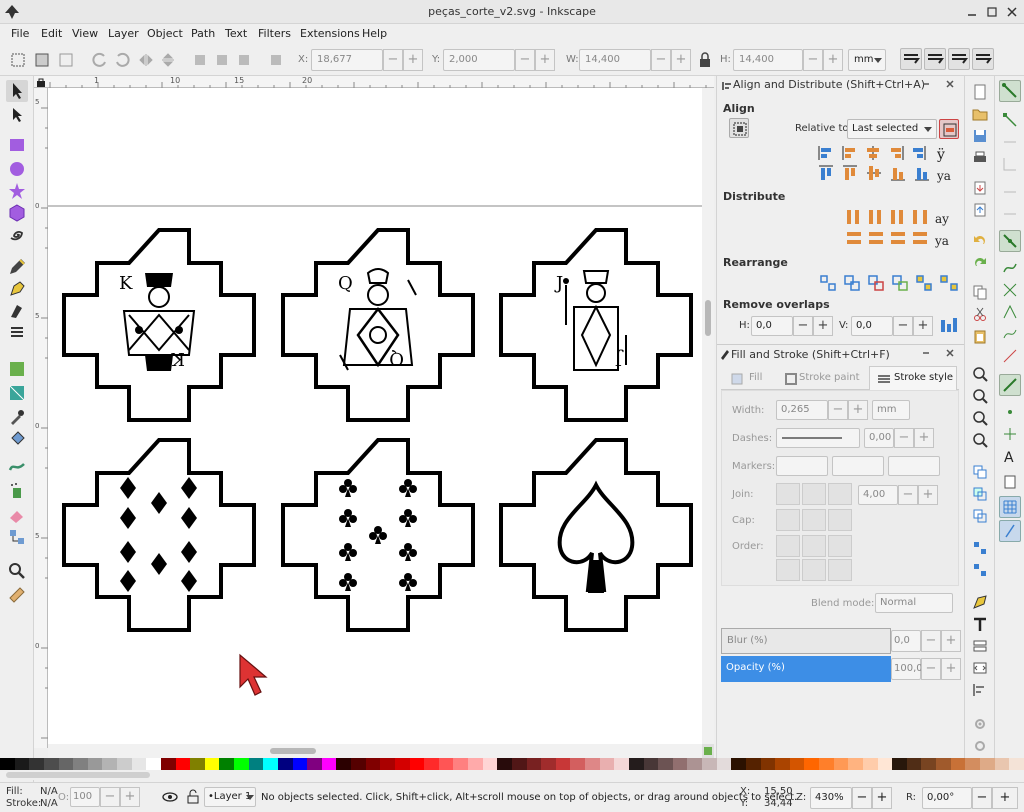 The height and width of the screenshot is (812, 1024). I want to click on dashes-select, so click(818, 438).